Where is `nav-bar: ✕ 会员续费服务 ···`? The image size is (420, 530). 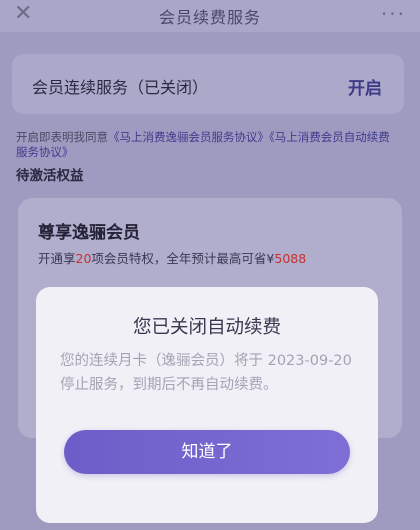
nav-bar: ✕ 会员续费服务 ··· is located at coordinates (210, 16).